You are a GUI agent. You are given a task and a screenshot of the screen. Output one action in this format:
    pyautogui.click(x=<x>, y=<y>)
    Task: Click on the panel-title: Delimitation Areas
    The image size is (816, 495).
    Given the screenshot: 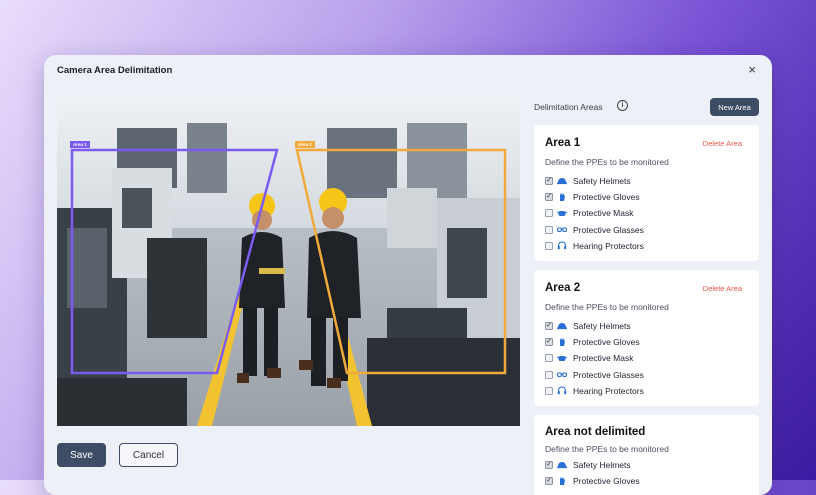 What is the action you would take?
    pyautogui.click(x=568, y=107)
    